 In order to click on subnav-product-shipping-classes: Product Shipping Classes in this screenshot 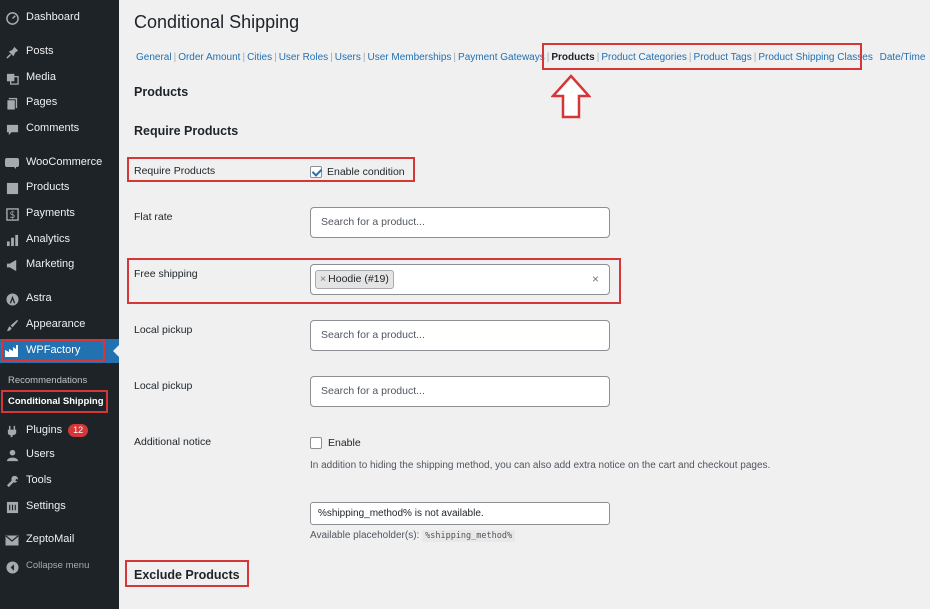, I will do `click(815, 57)`.